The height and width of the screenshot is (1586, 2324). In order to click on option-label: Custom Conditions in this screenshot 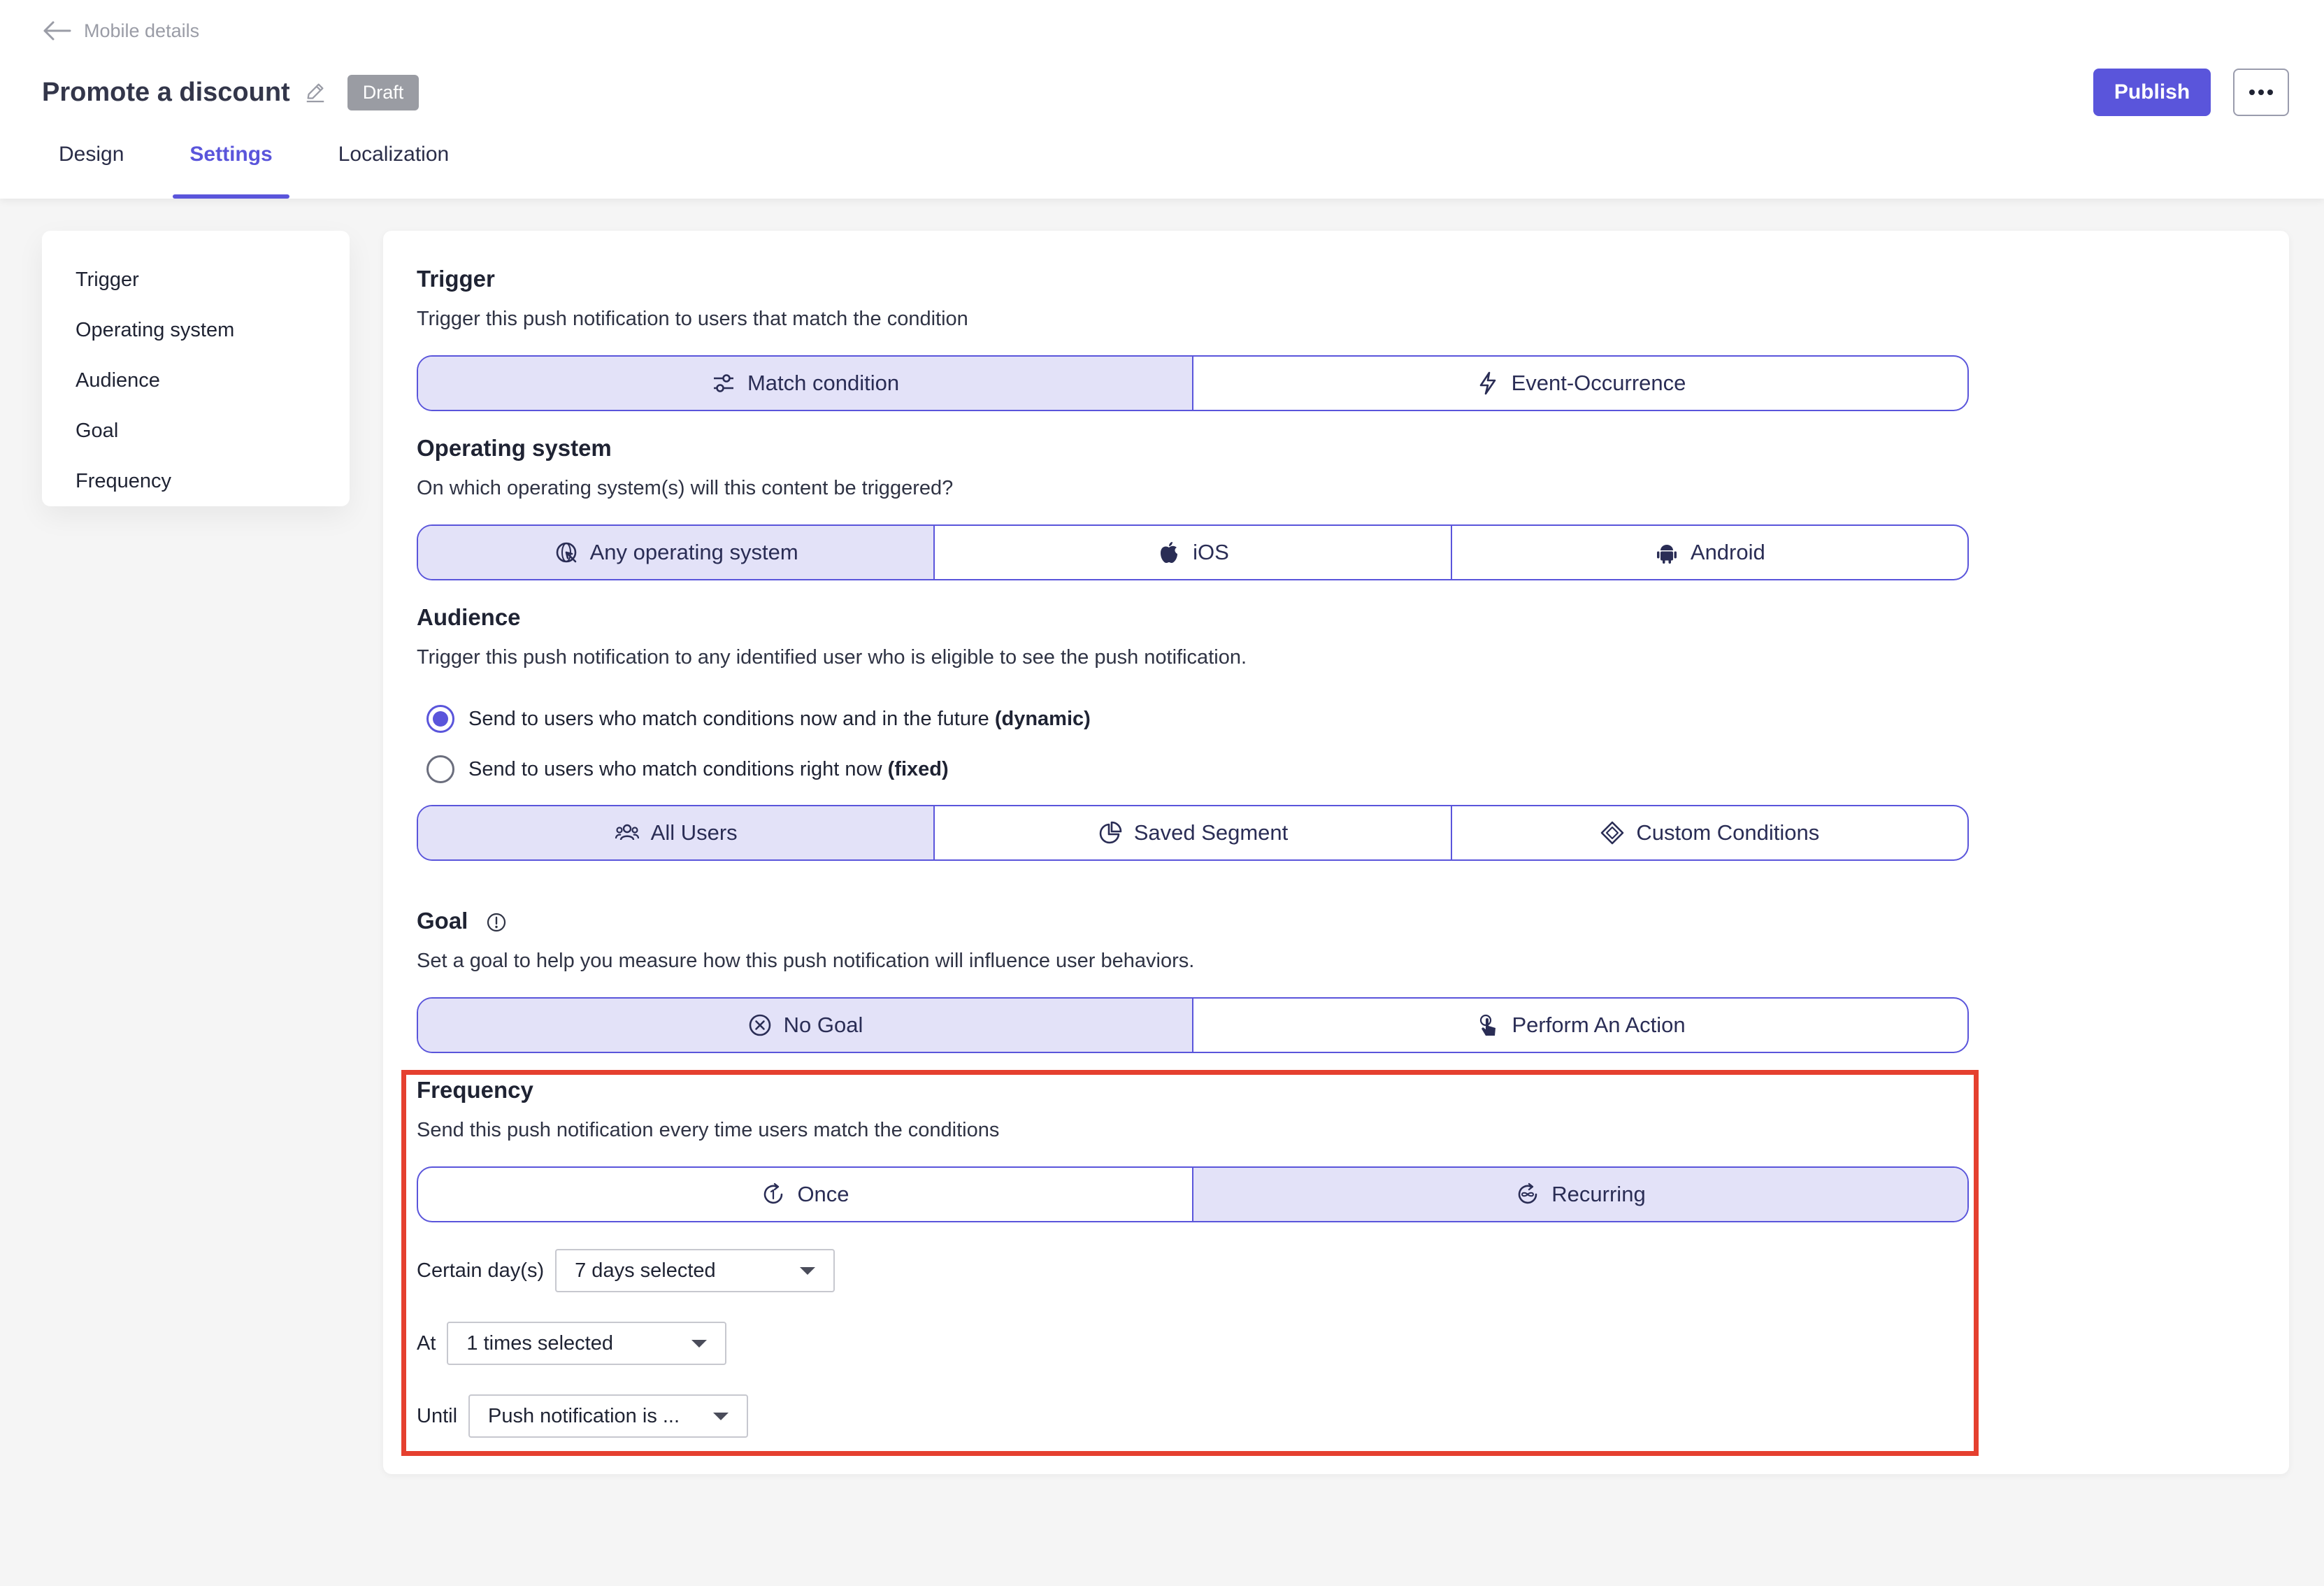, I will do `click(1728, 832)`.